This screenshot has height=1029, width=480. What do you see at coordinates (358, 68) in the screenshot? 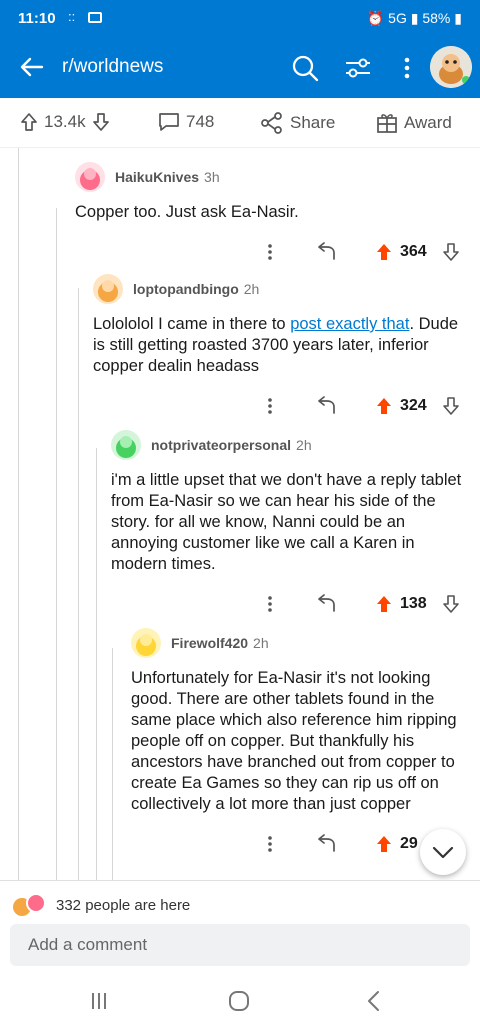
I see `sort-filter-icon` at bounding box center [358, 68].